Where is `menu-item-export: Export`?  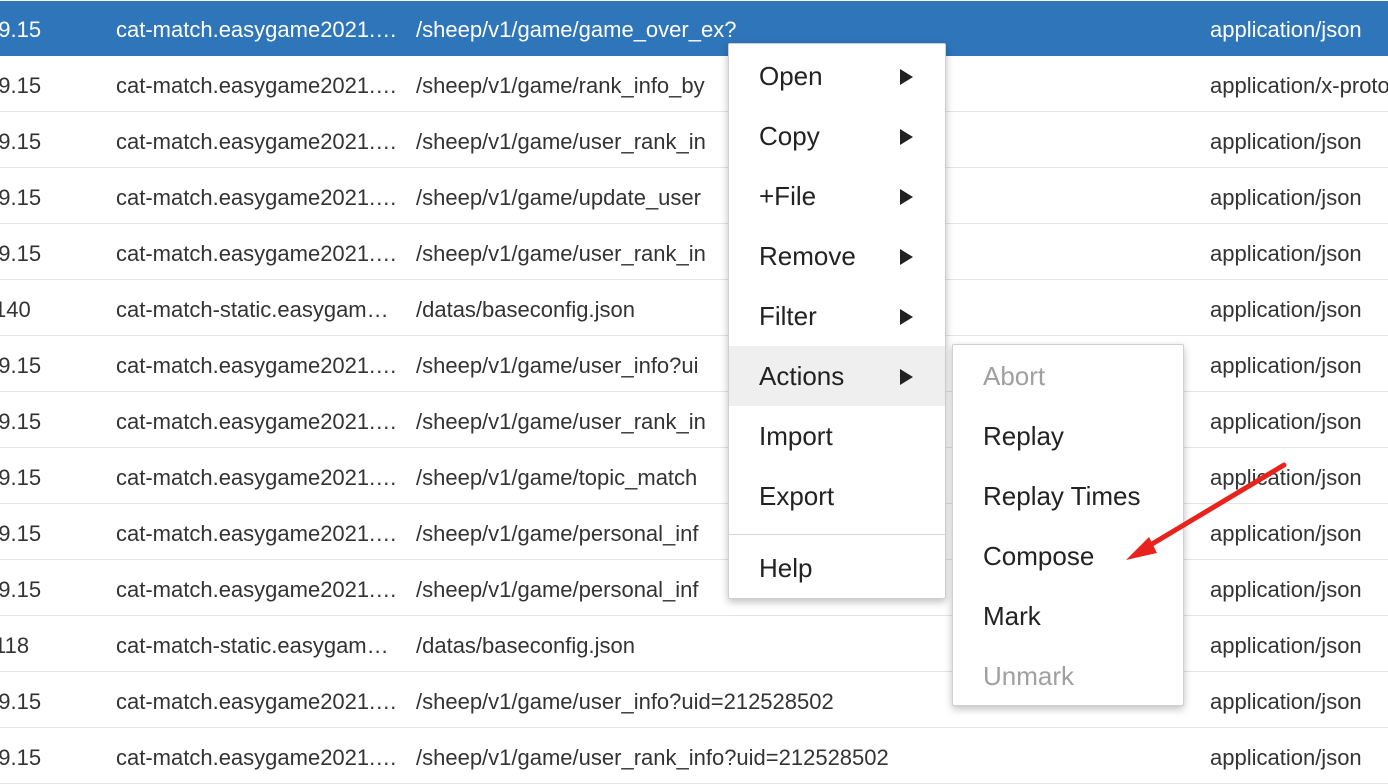
menu-item-export: Export is located at coordinates (837, 496).